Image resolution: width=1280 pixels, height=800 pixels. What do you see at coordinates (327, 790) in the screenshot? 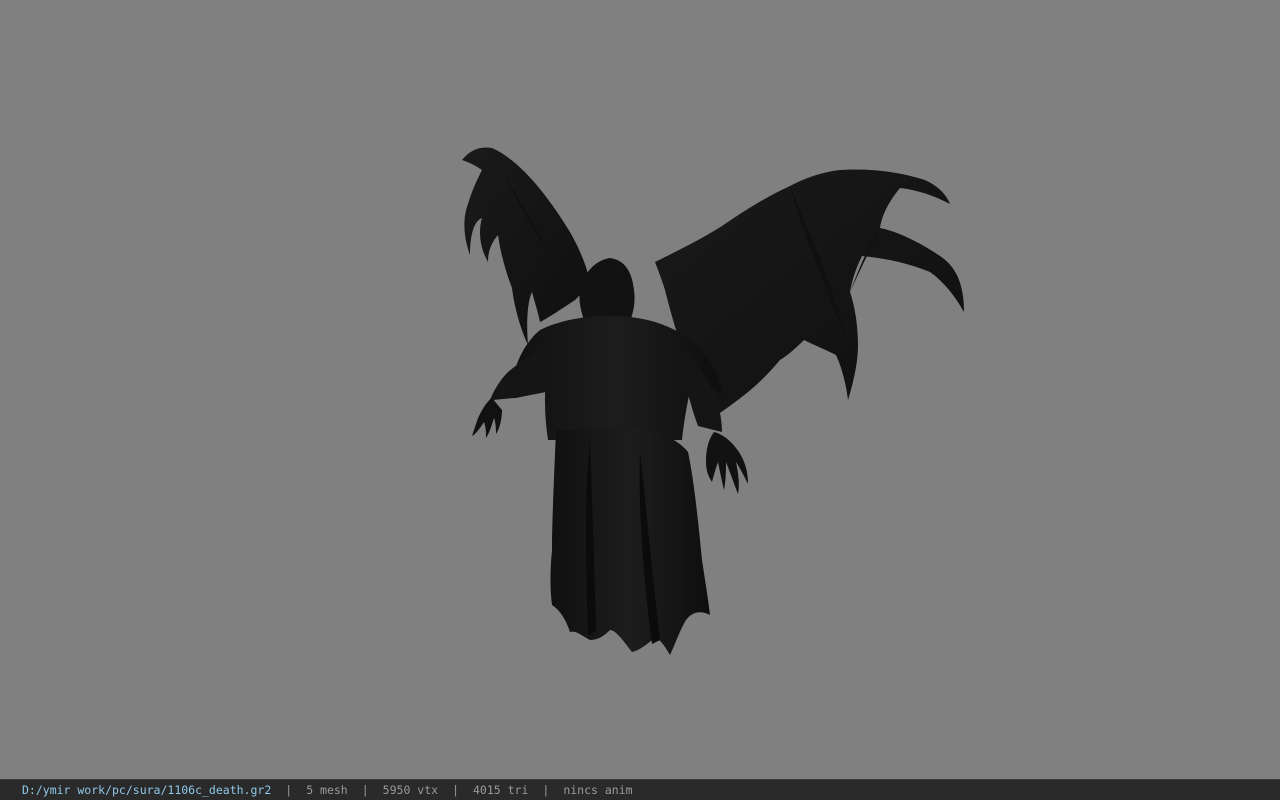
I see `mesh-count: 5 mesh` at bounding box center [327, 790].